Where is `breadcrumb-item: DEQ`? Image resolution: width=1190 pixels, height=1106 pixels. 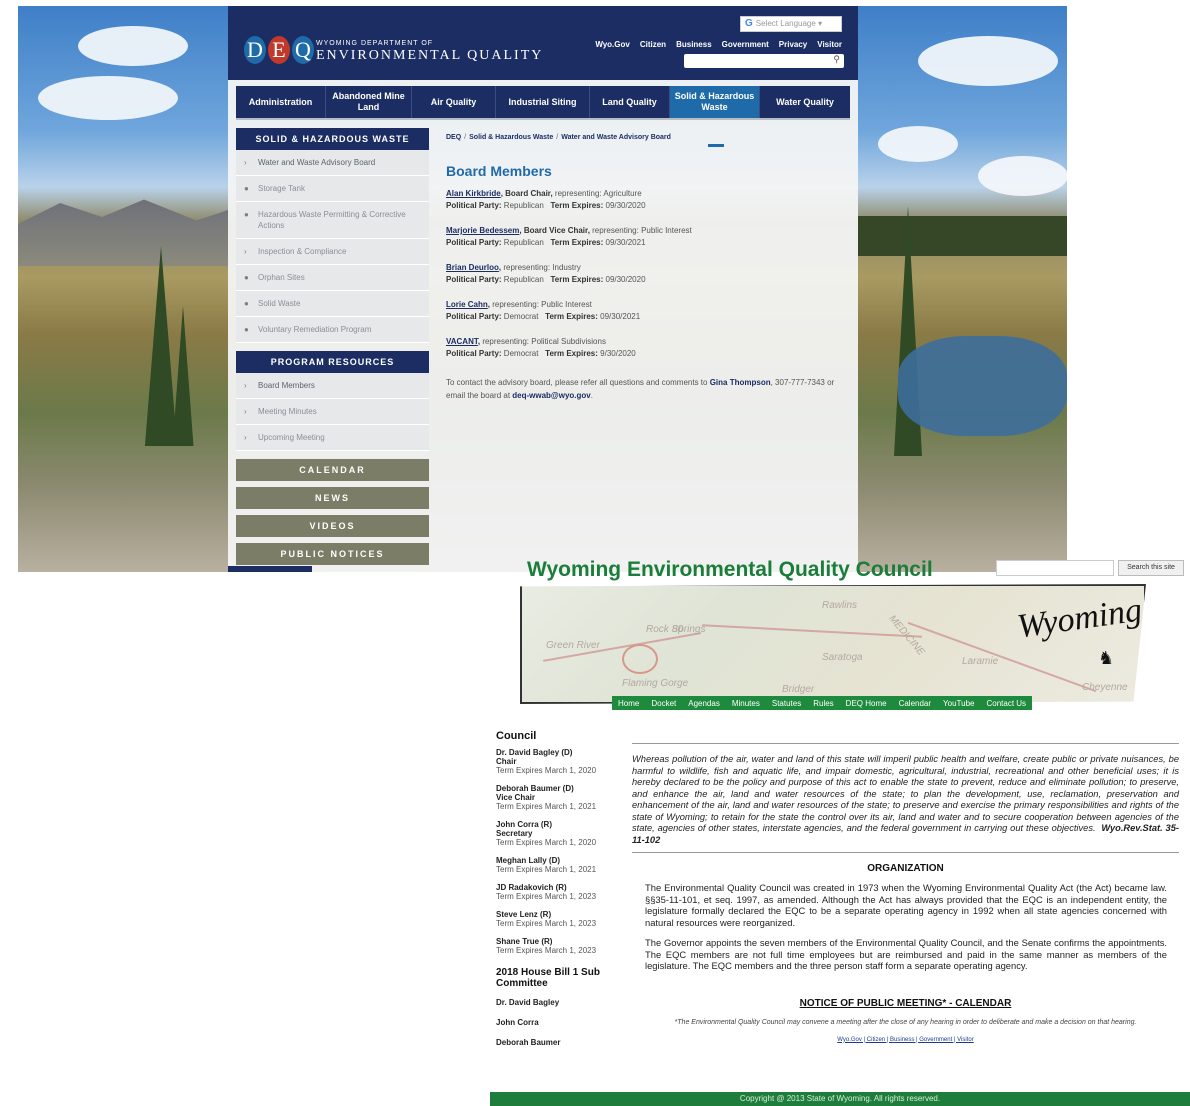
breadcrumb-item: DEQ is located at coordinates (453, 137).